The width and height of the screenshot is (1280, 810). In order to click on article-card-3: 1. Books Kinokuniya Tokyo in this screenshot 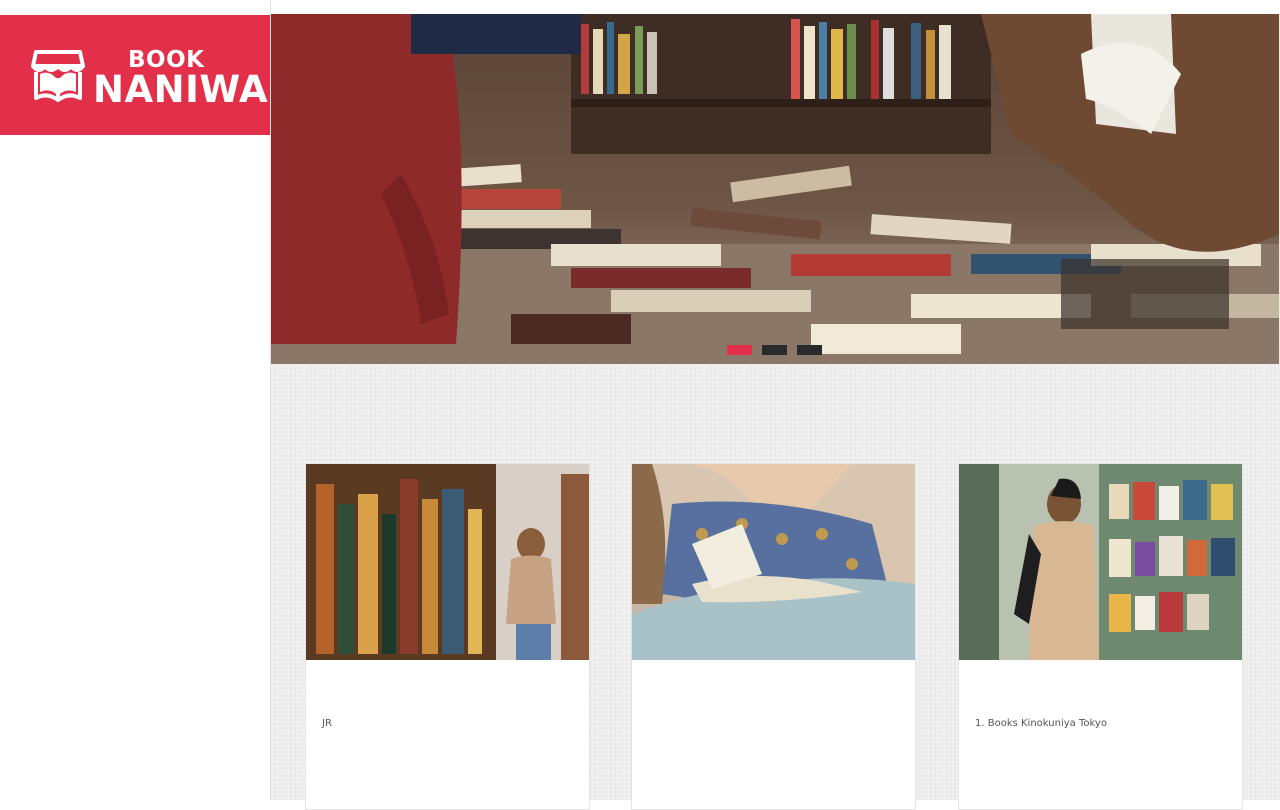, I will do `click(1100, 636)`.